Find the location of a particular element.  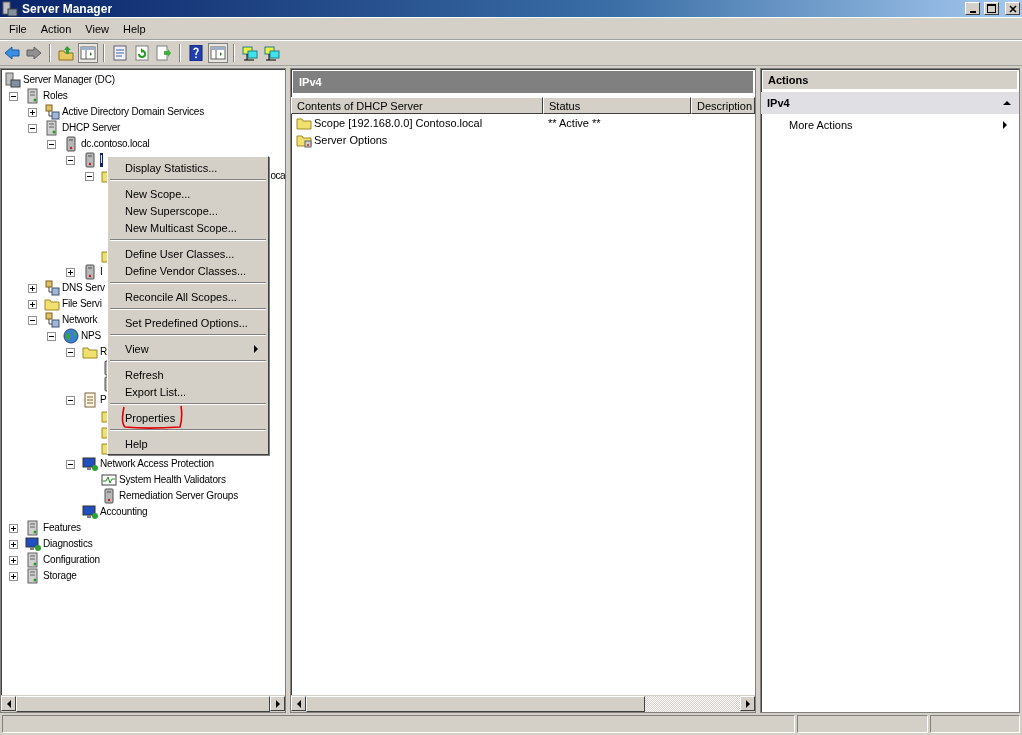

tree-item: Configuration is located at coordinates (71, 560).